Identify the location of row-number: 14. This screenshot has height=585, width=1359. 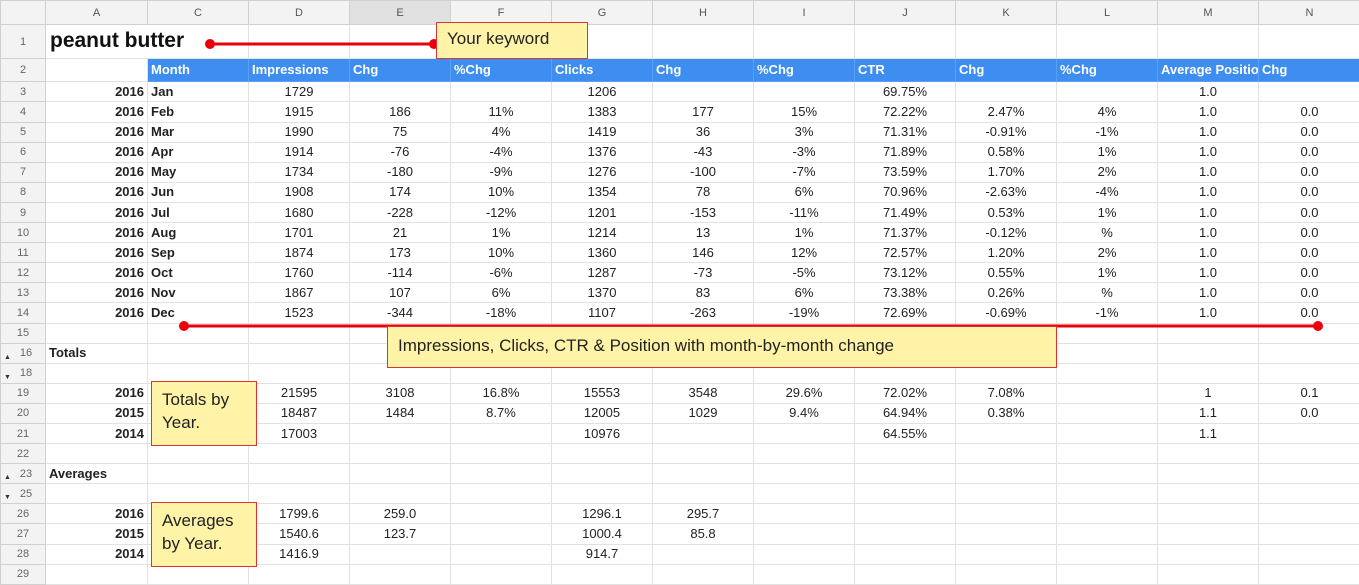
(23, 313).